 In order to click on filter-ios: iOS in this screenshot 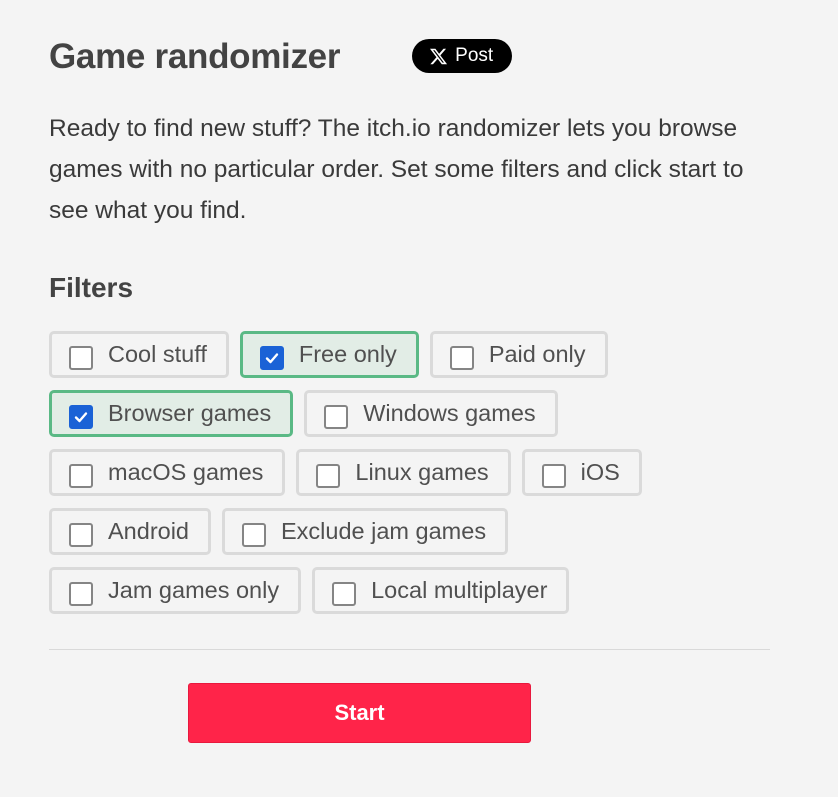, I will do `click(581, 472)`.